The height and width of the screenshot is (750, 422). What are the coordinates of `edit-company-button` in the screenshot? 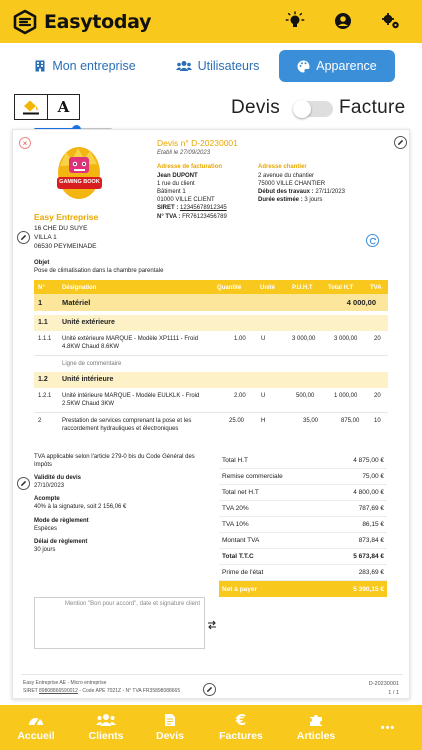 It's located at (23, 237).